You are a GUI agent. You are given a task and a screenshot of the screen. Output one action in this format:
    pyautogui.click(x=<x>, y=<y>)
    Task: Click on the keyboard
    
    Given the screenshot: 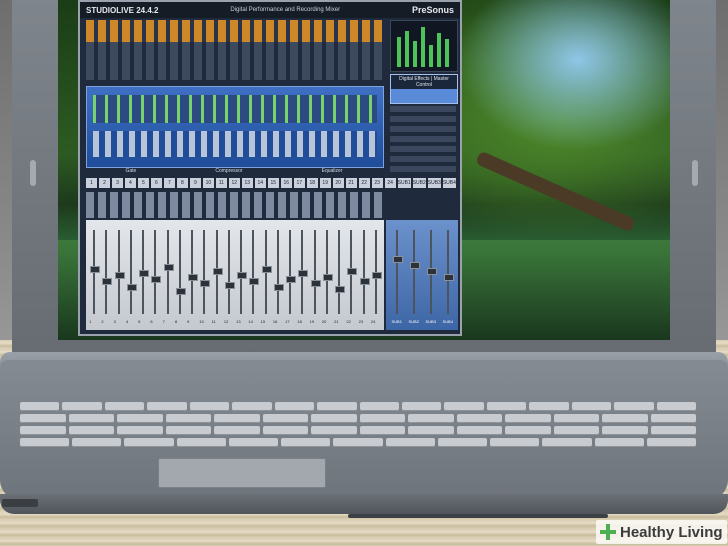 What is the action you would take?
    pyautogui.click(x=358, y=427)
    